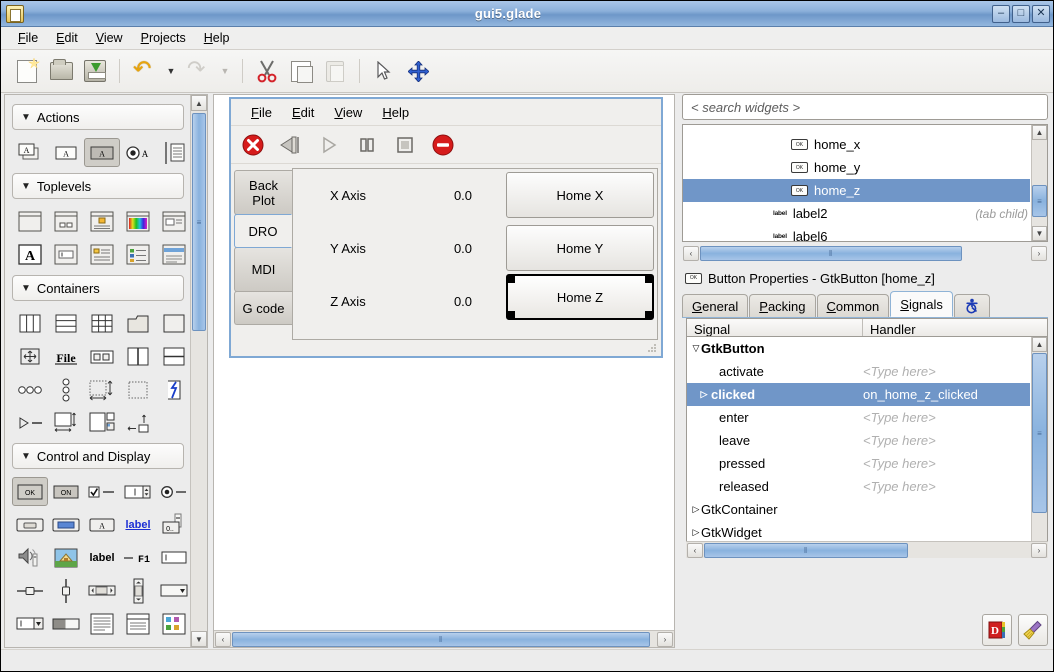 This screenshot has height=672, width=1054. What do you see at coordinates (303, 112) in the screenshot?
I see `mock-menu-edit: Edit` at bounding box center [303, 112].